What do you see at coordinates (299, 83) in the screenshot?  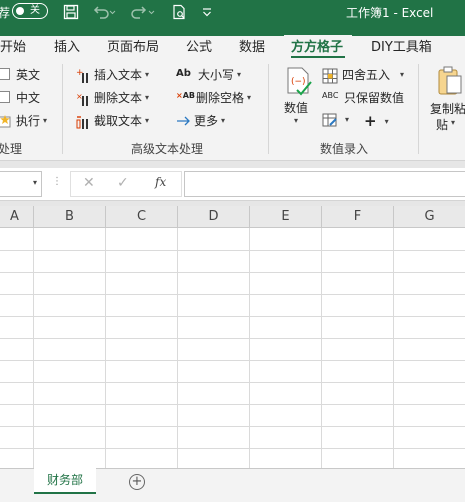 I see `numeric-value-icon: (−)` at bounding box center [299, 83].